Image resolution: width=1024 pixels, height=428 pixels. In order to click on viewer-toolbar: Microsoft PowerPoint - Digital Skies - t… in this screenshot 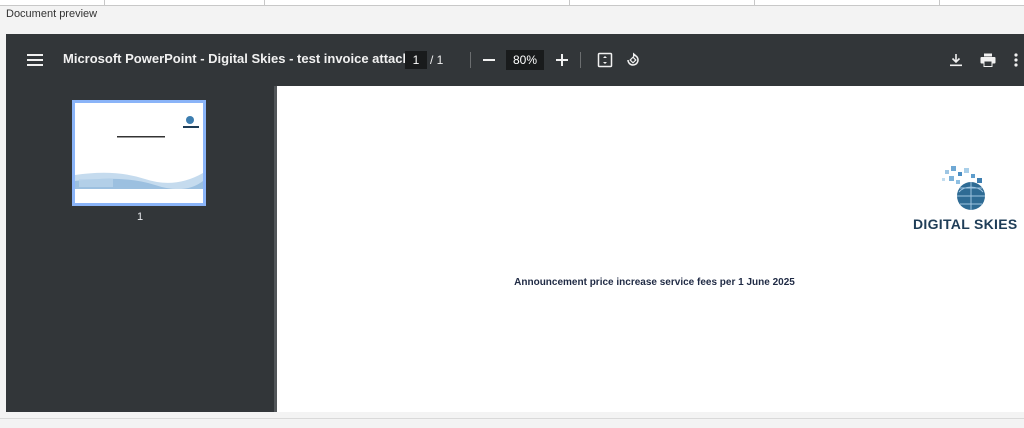, I will do `click(515, 60)`.